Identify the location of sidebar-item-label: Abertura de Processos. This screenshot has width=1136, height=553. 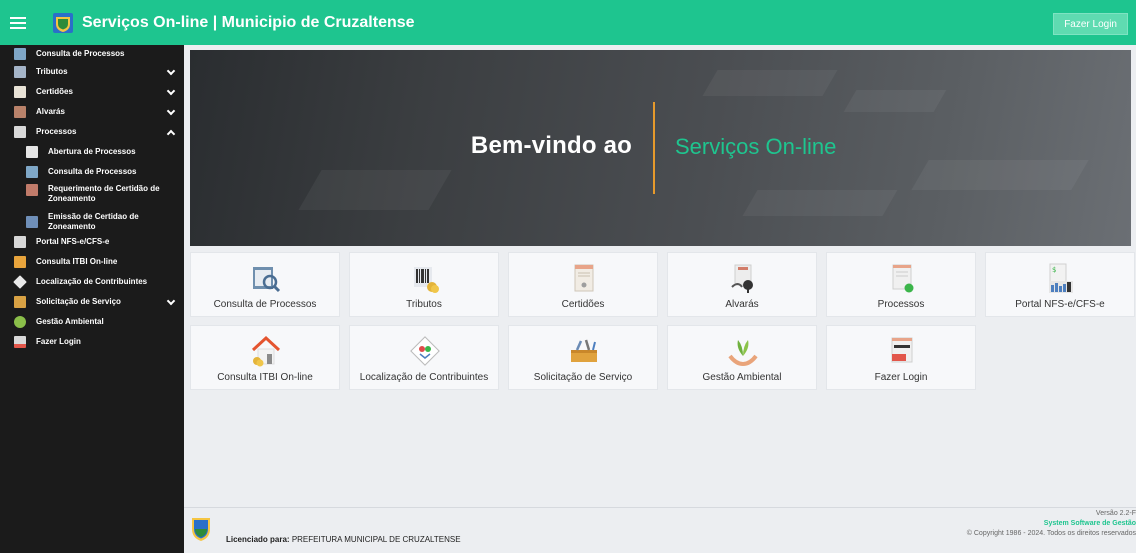
(92, 151).